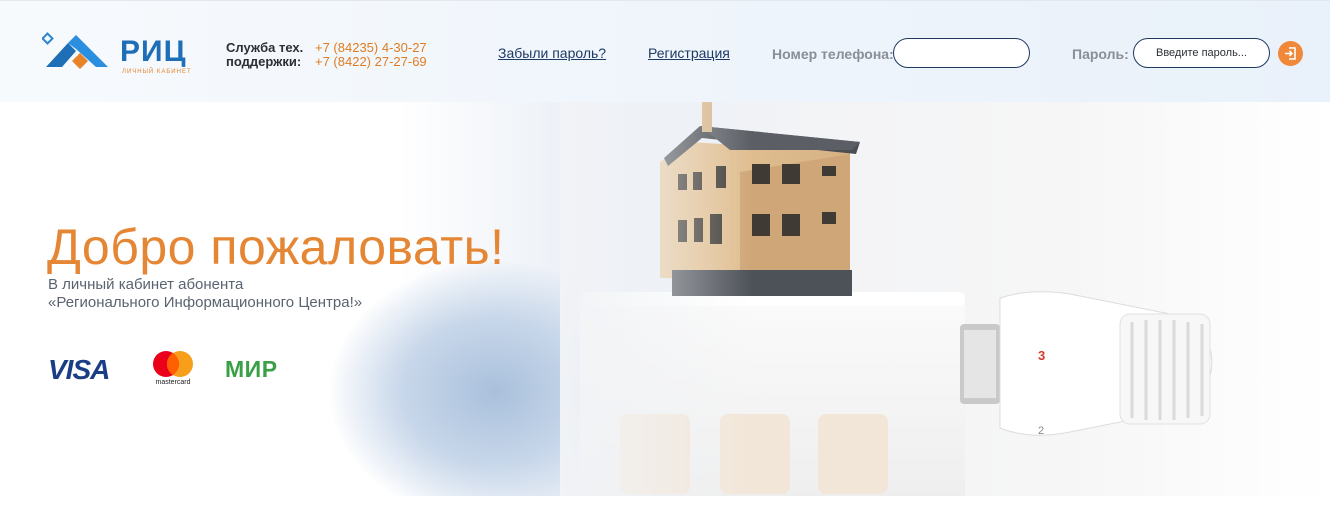  I want to click on login-arrow-icon, so click(1290, 53).